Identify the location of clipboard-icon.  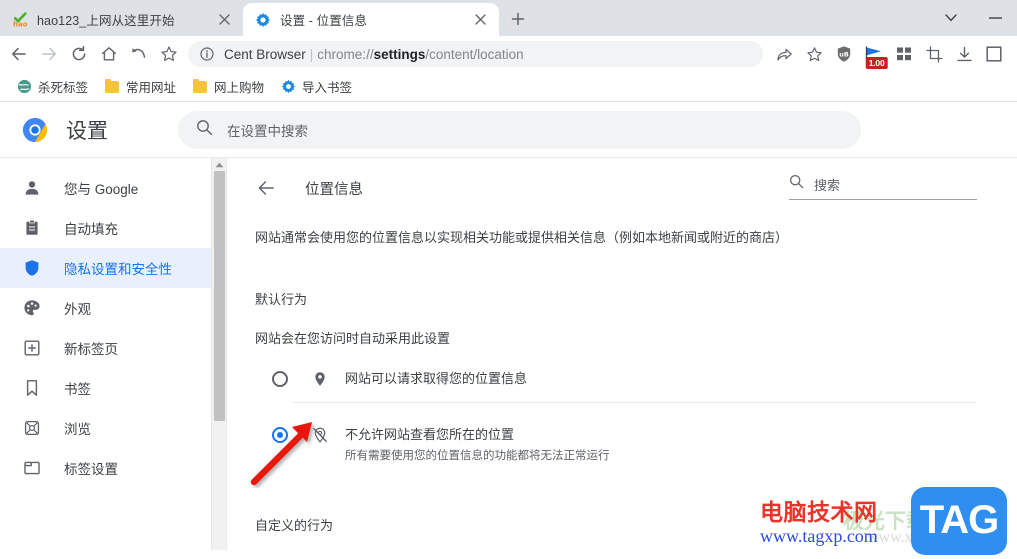
(32, 228).